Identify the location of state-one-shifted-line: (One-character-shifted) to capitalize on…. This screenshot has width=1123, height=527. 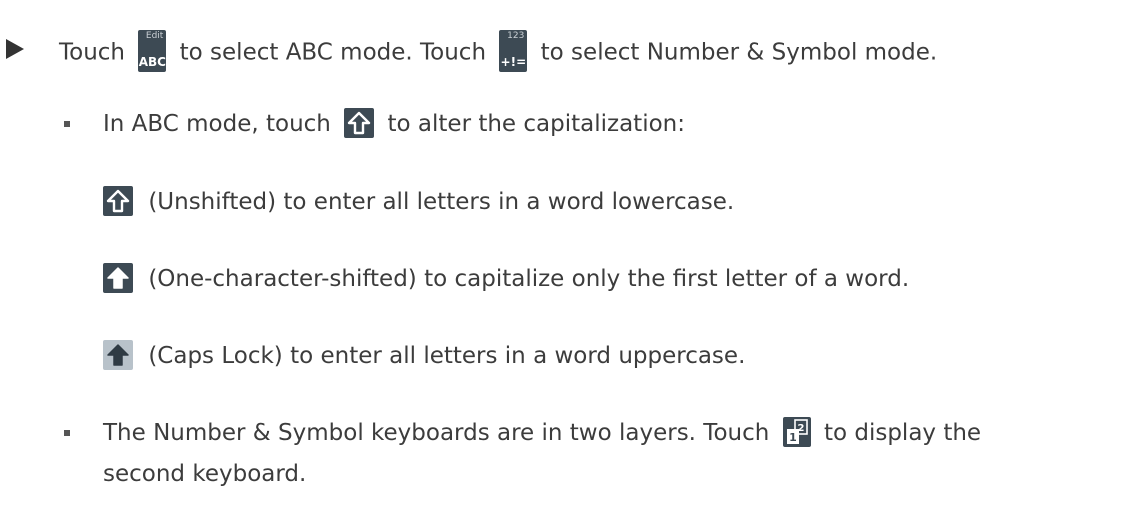
(506, 279).